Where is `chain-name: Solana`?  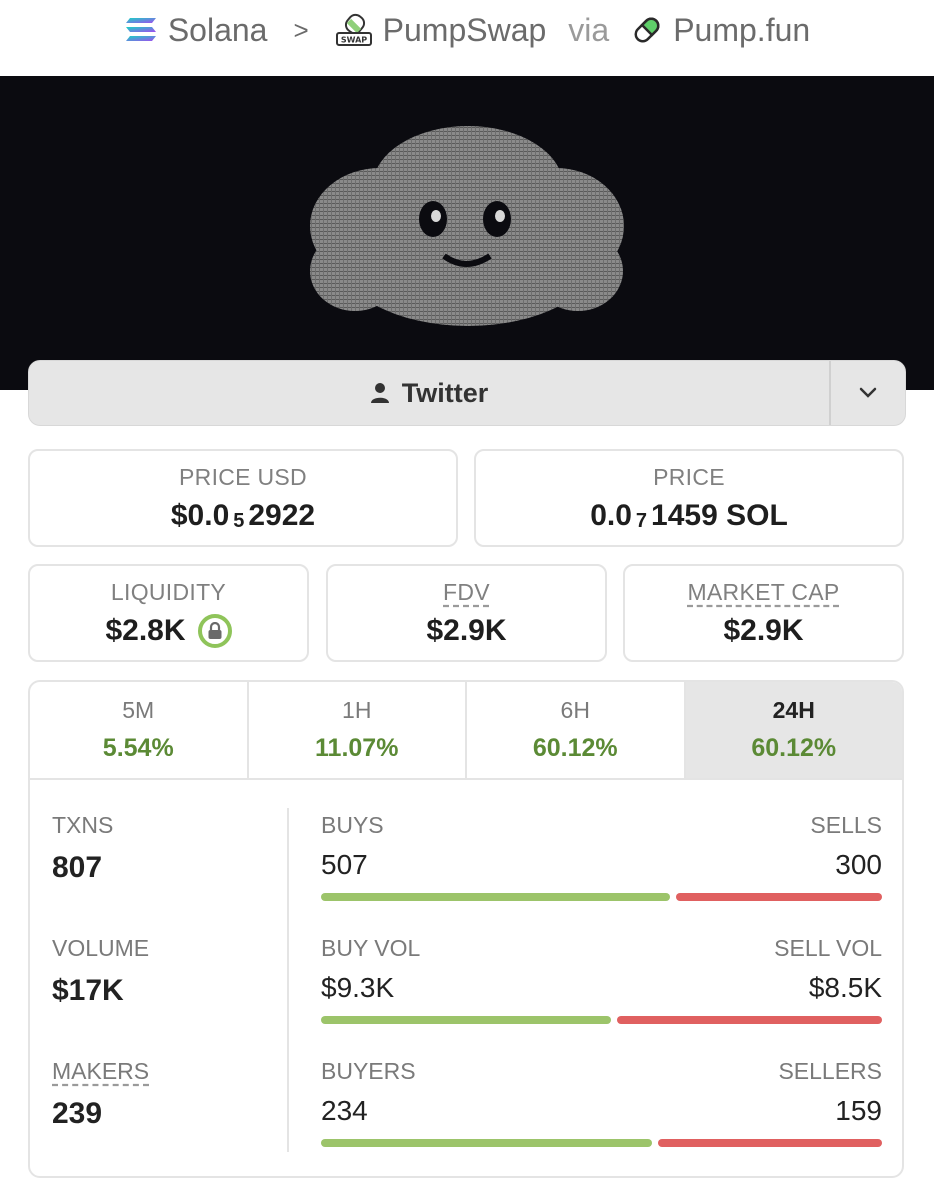
chain-name: Solana is located at coordinates (217, 29).